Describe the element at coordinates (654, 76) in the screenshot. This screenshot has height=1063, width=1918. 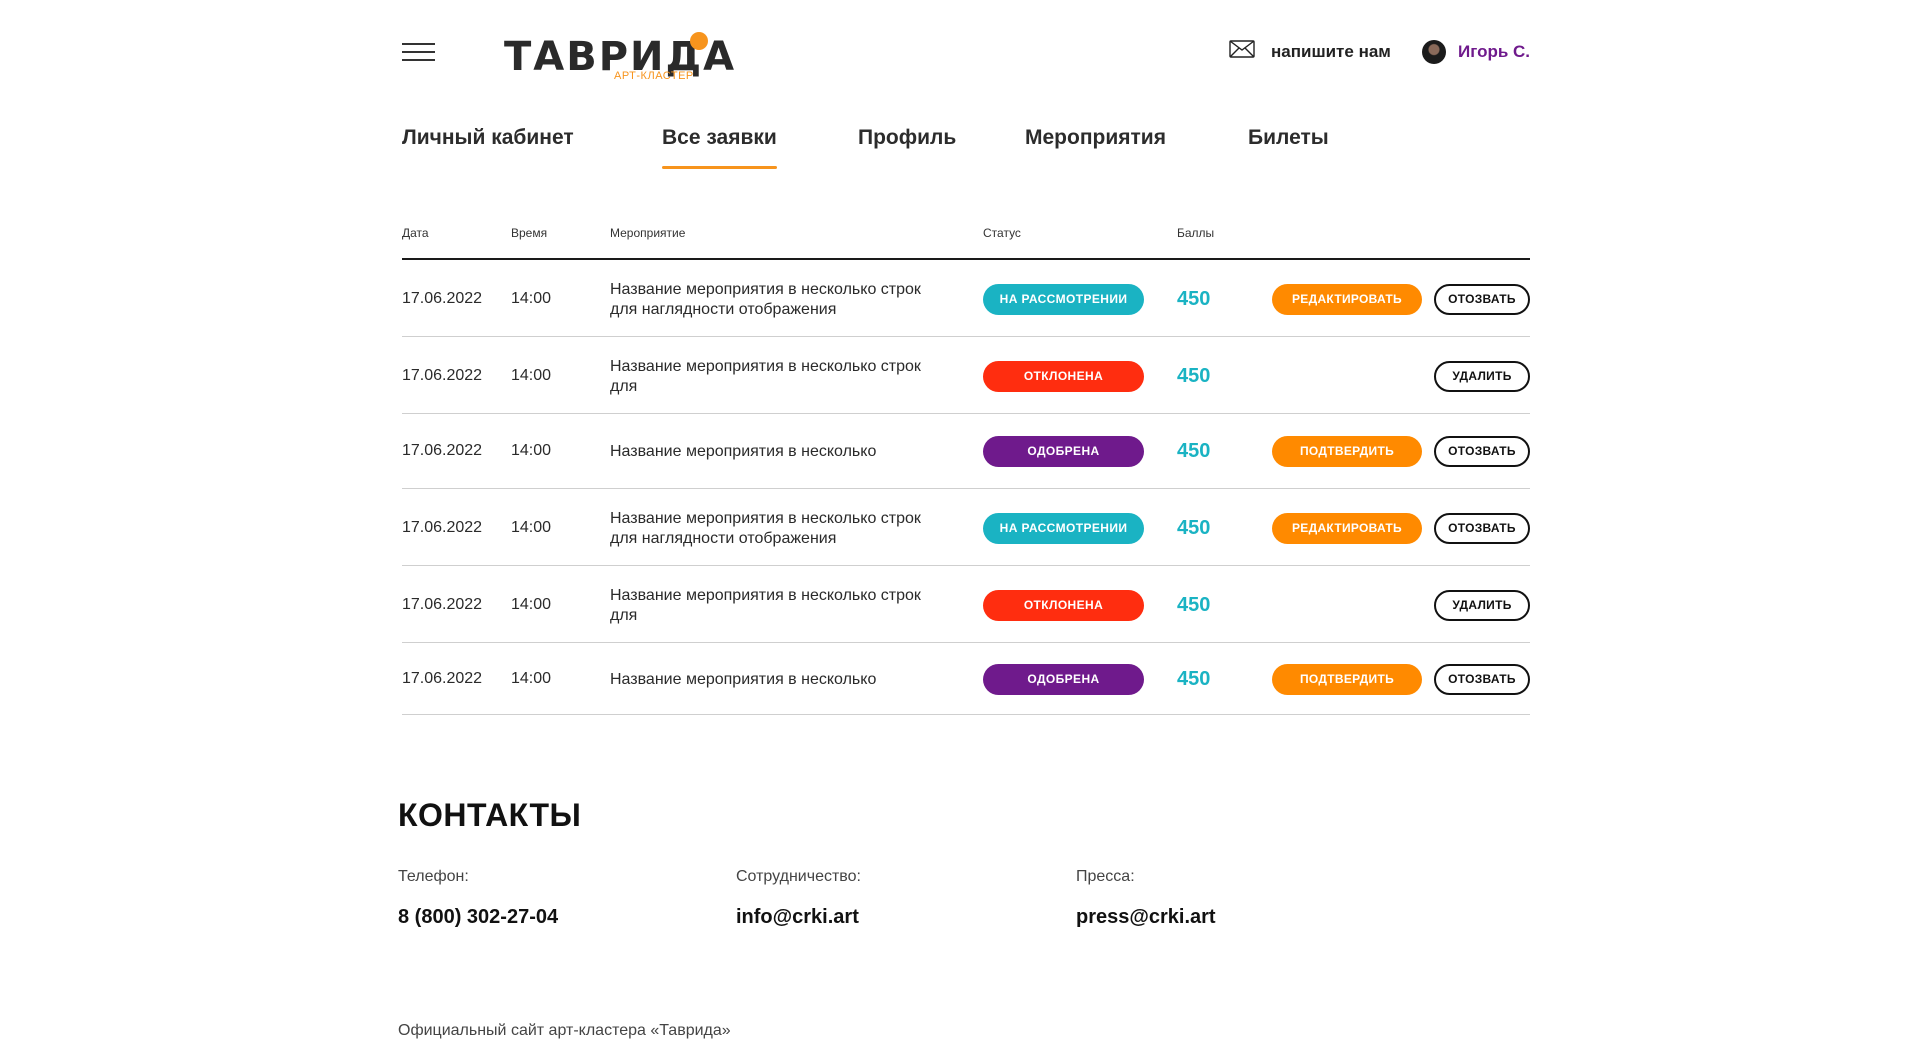
I see `logo-subtitle: АРТ-КЛАСТЕР` at that location.